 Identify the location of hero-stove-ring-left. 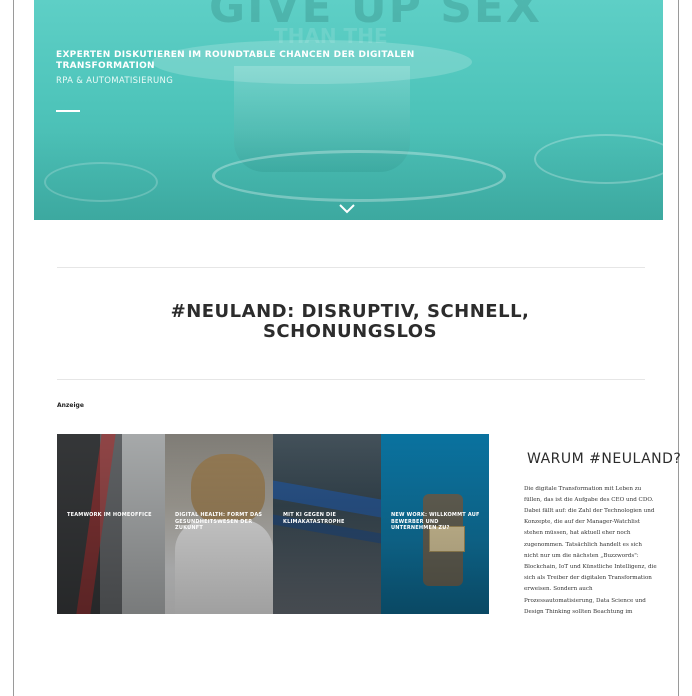
(101, 182).